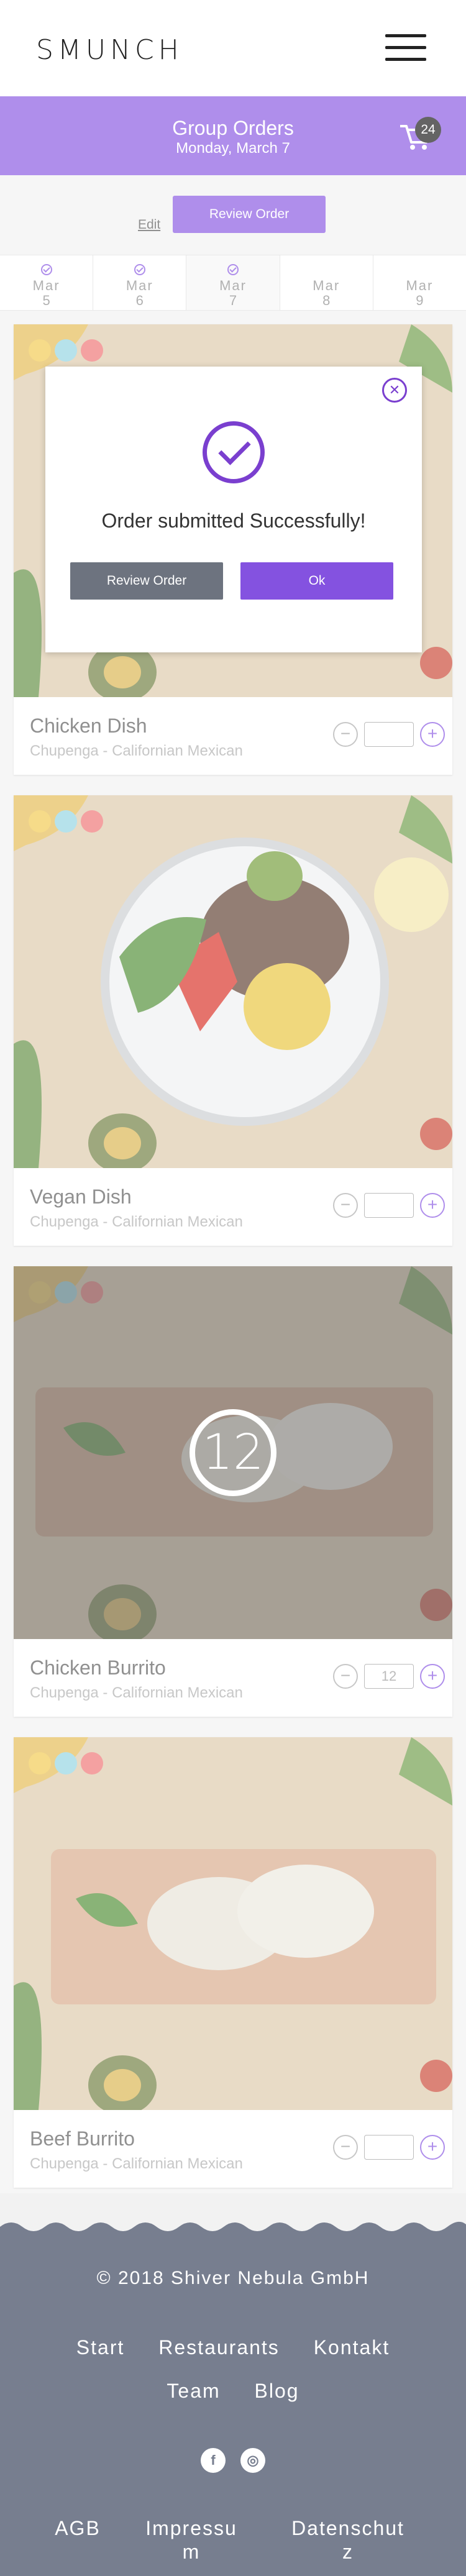  Describe the element at coordinates (394, 390) in the screenshot. I see `close-icon: ✕` at that location.